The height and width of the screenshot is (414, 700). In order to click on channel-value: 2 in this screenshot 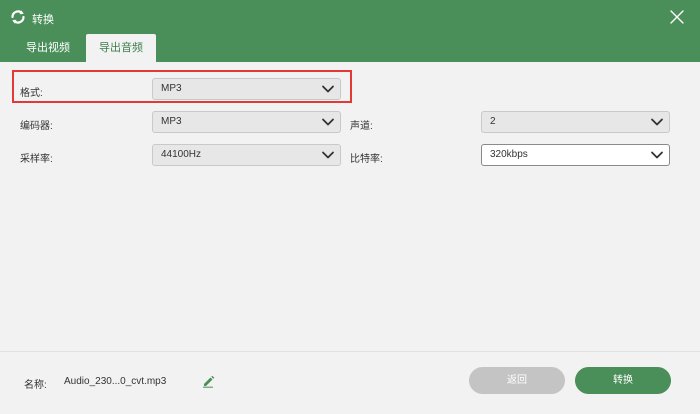, I will do `click(493, 121)`.